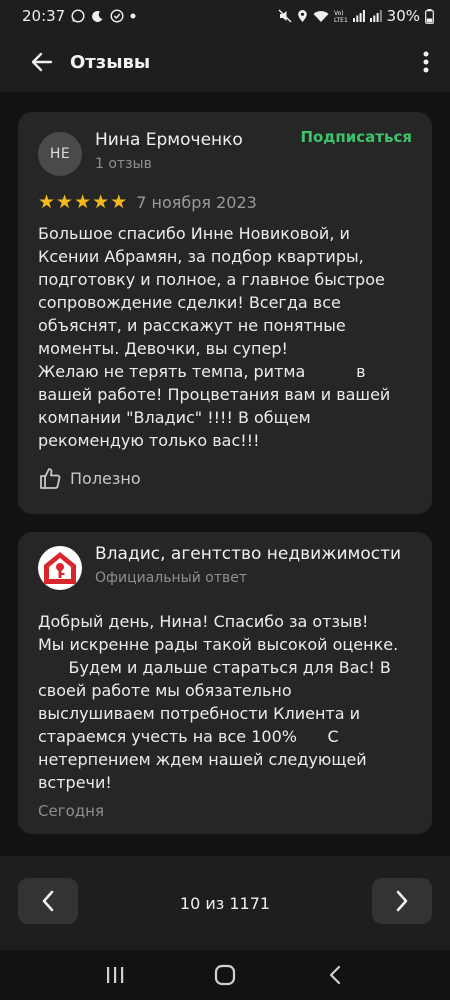  I want to click on volte-icon: Vo) LTE1, so click(341, 16).